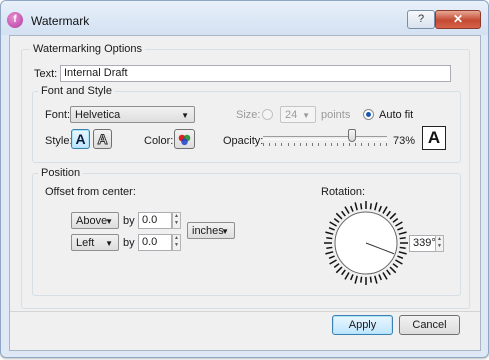 This screenshot has height=360, width=489. I want to click on rotation-dial, so click(366, 243).